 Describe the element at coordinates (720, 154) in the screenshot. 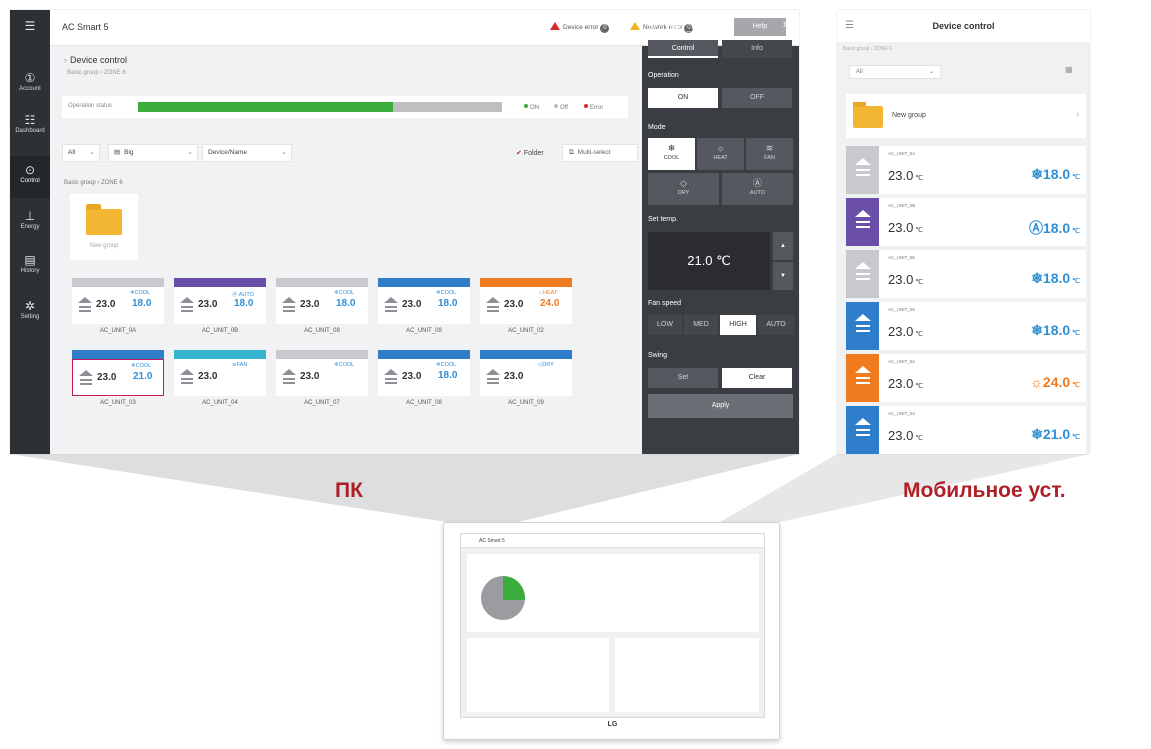

I see `mode-heat-button: ☼ HEAT` at that location.